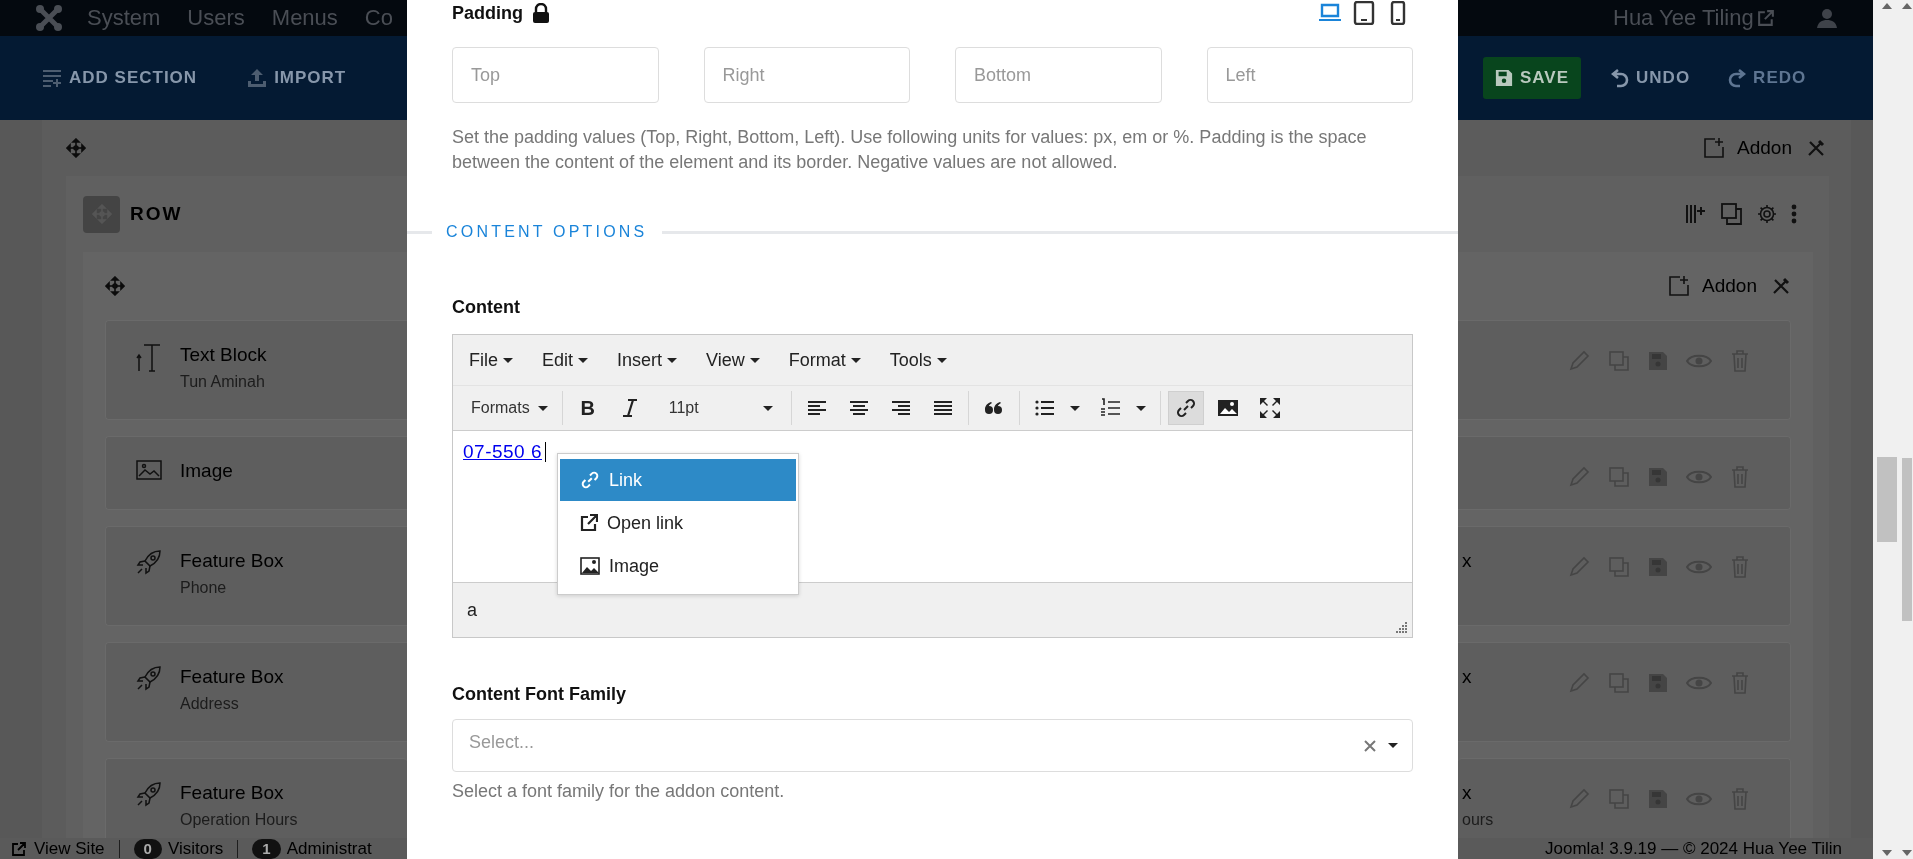 The image size is (1913, 859). Describe the element at coordinates (547, 232) in the screenshot. I see `section-title: CONTENT OPTIONS` at that location.